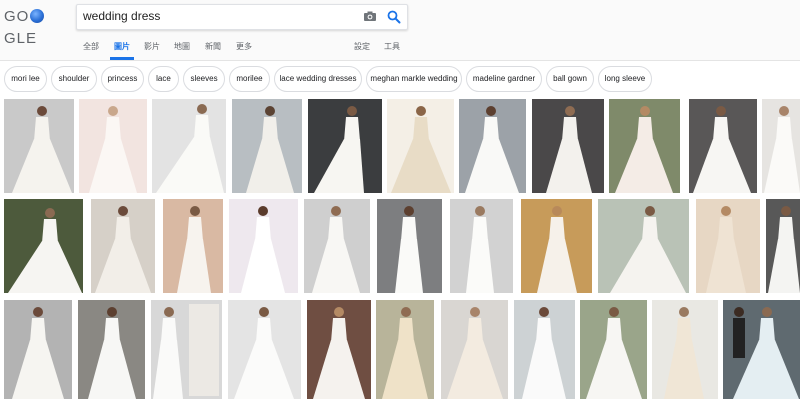 This screenshot has height=399, width=800. I want to click on tab-tools: 工具, so click(392, 46).